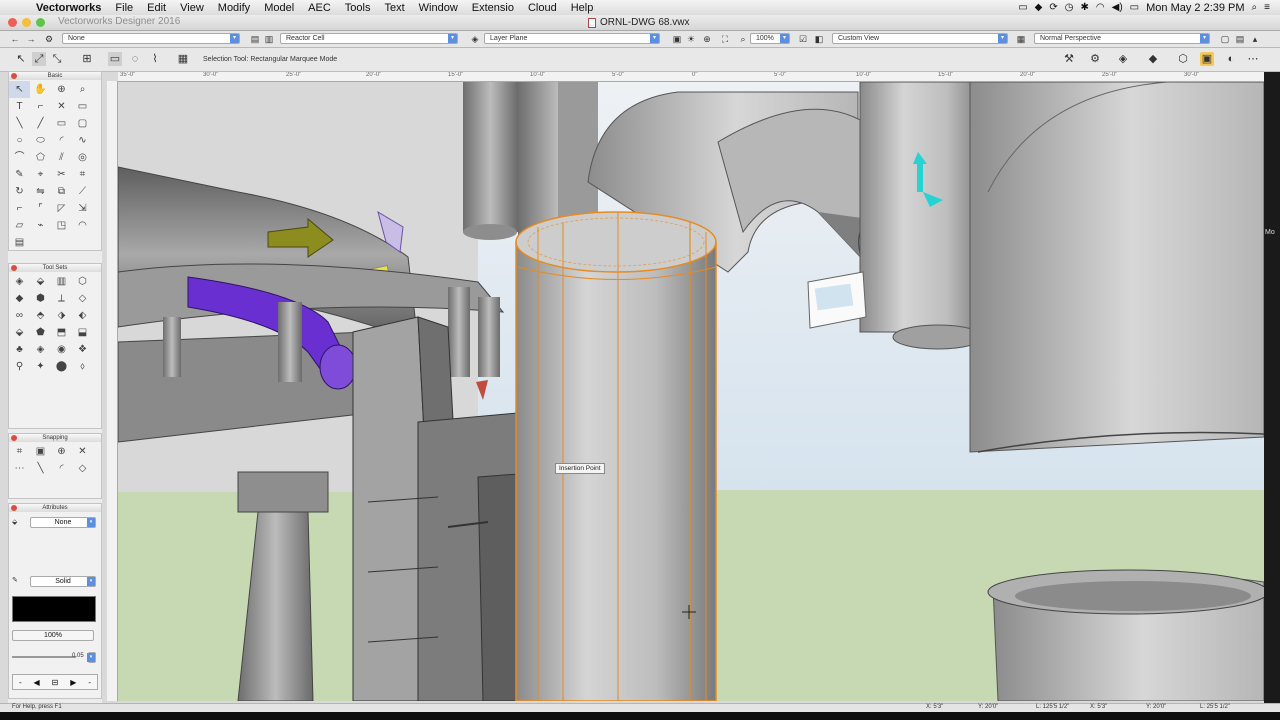 Image resolution: width=1280 pixels, height=720 pixels. I want to click on tape-tool-icon: ⌁, so click(40, 225).